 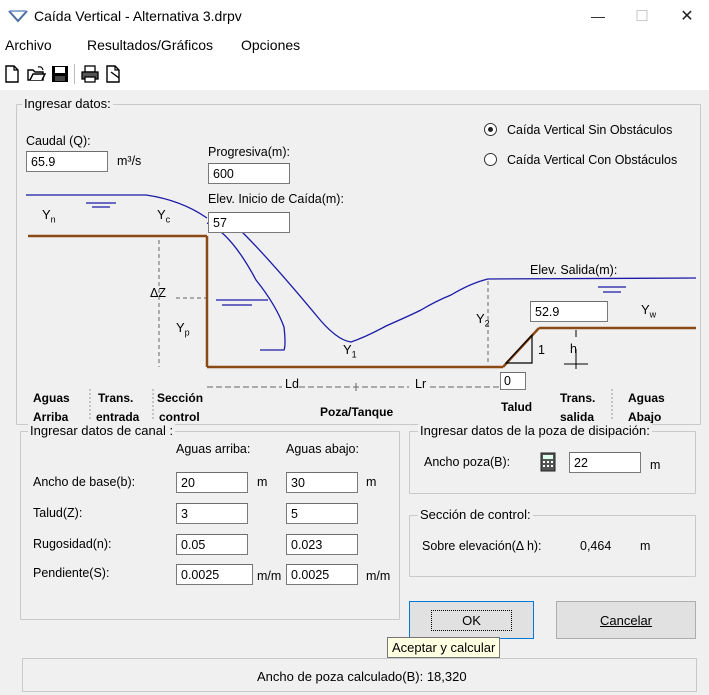 What do you see at coordinates (138, 16) in the screenshot?
I see `window-title: Caída Vertical - Alternativa 3.drpv` at bounding box center [138, 16].